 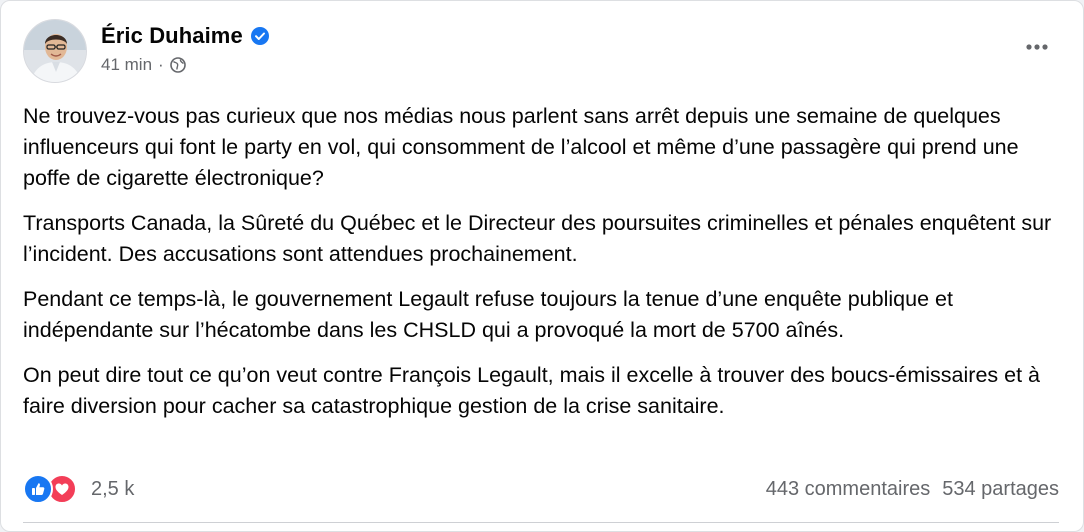 I want to click on like-reaction-icon, so click(x=38, y=489).